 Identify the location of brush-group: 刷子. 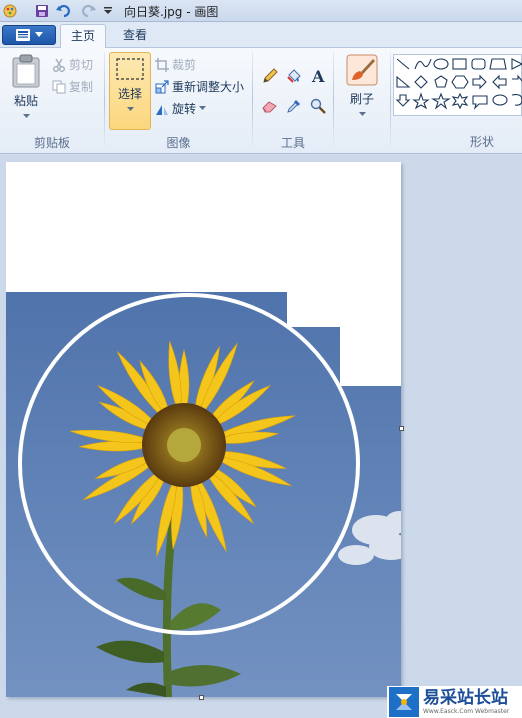
(362, 101).